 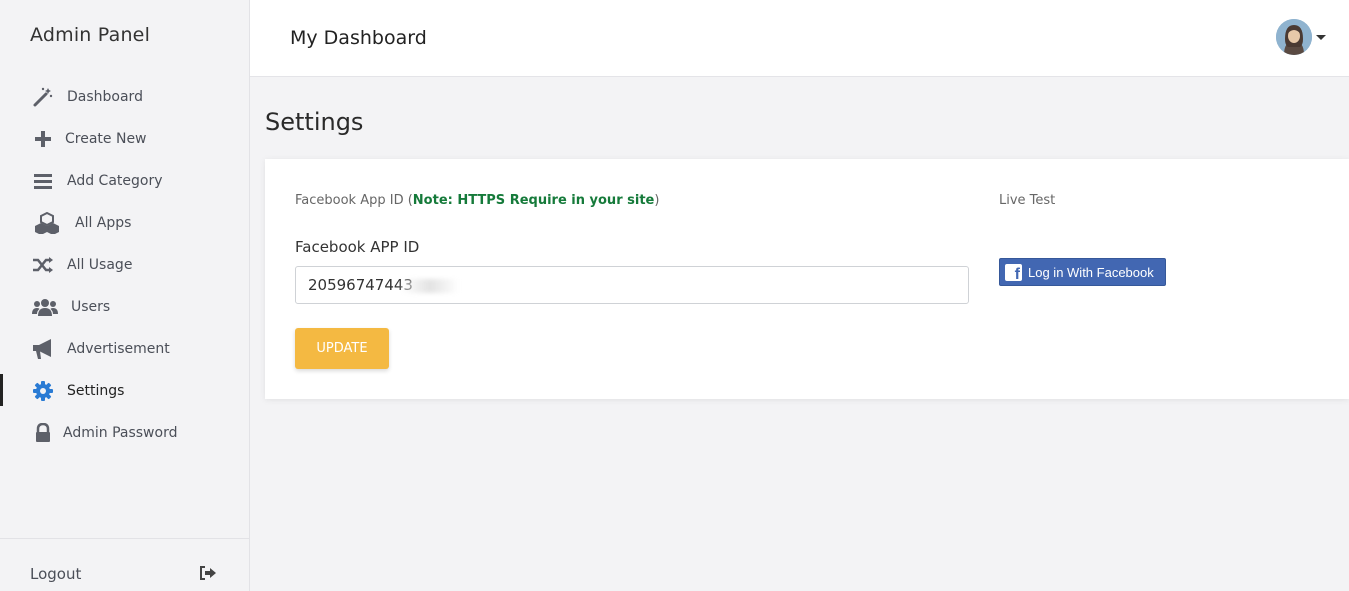 I want to click on lock-icon, so click(x=43, y=433).